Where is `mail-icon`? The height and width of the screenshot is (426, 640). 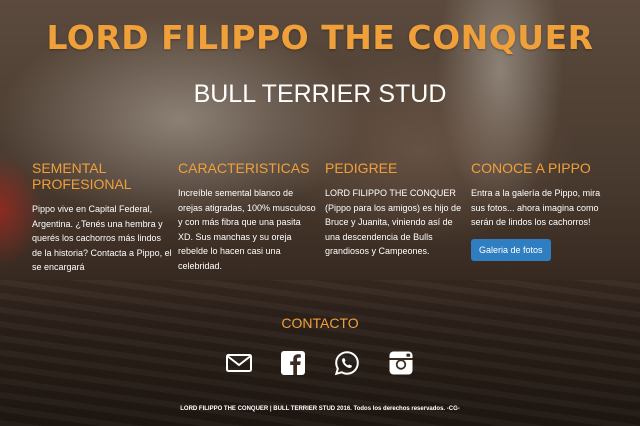
mail-icon is located at coordinates (239, 363).